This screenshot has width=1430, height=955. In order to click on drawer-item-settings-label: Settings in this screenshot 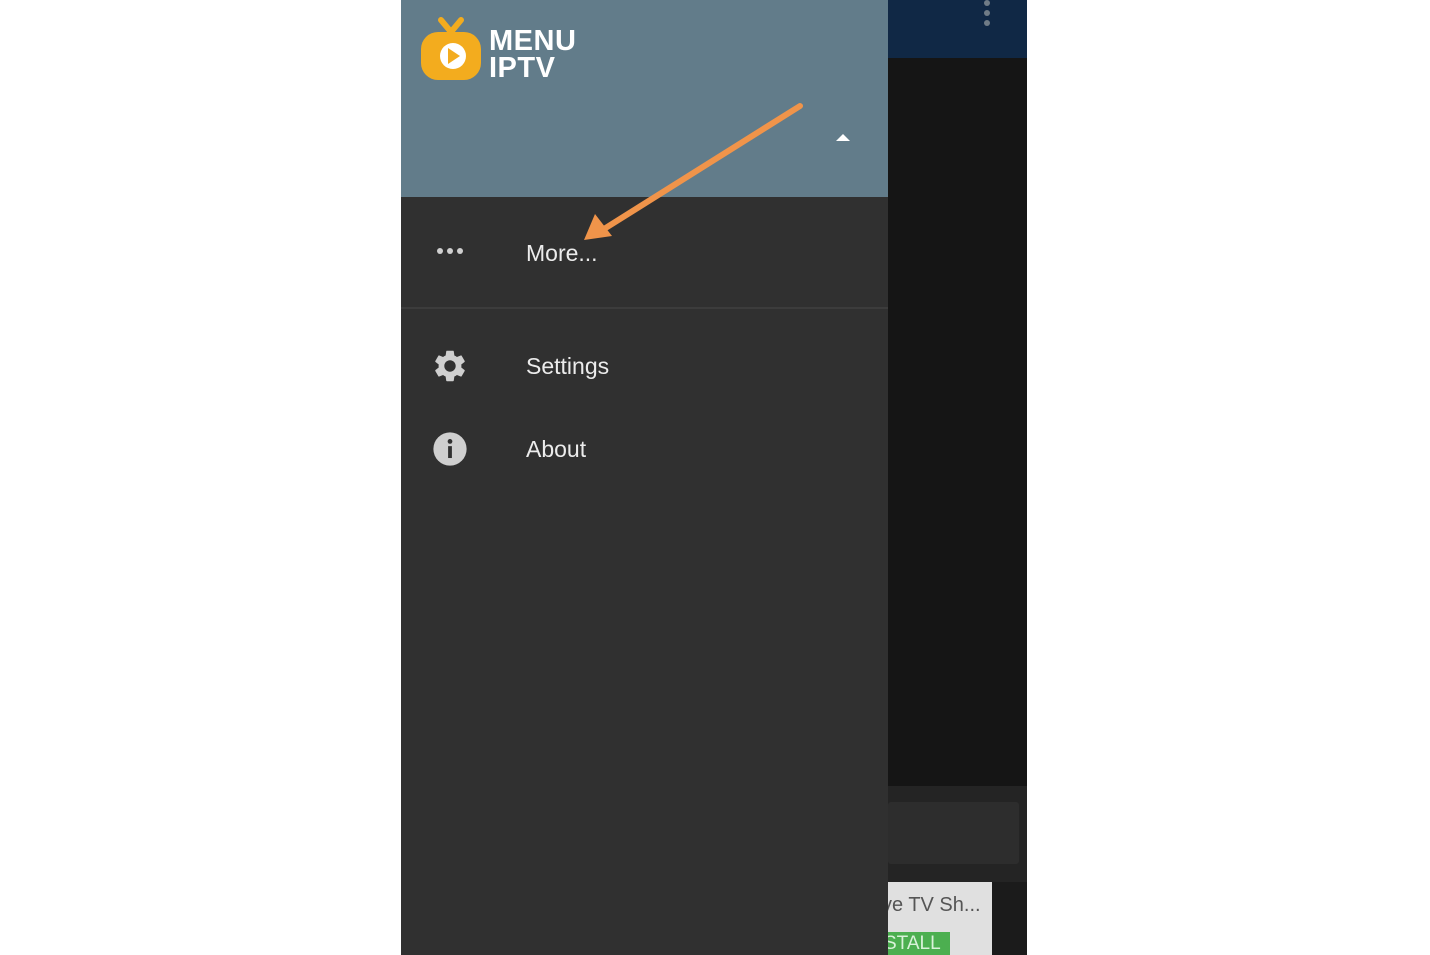, I will do `click(568, 366)`.